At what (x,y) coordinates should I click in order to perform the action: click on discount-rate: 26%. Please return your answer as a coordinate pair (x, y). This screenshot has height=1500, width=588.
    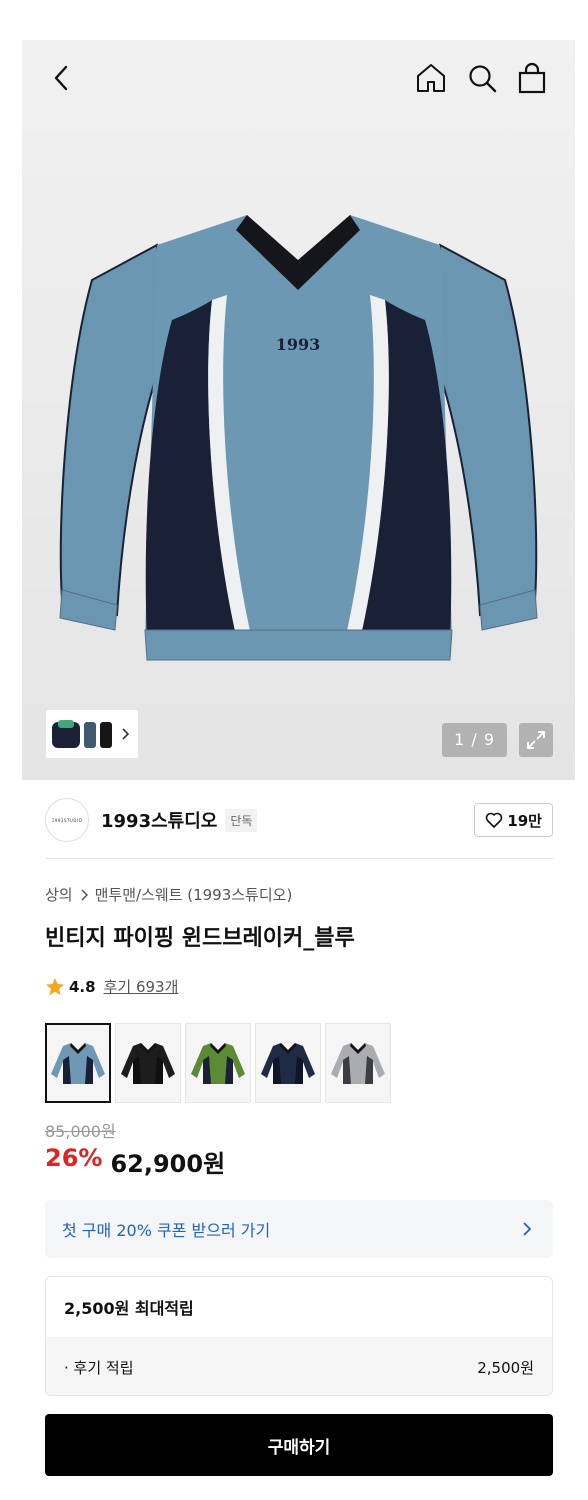
    Looking at the image, I should click on (74, 1158).